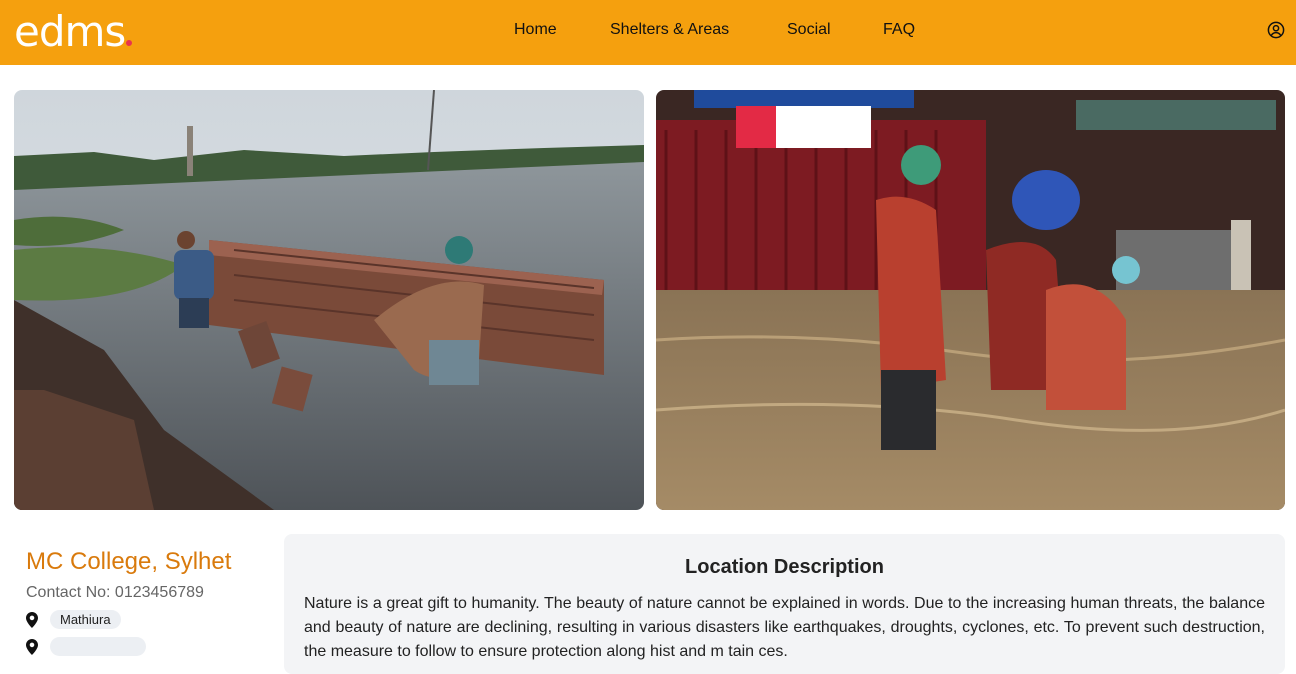  What do you see at coordinates (784, 567) in the screenshot?
I see `description-title: Location Description` at bounding box center [784, 567].